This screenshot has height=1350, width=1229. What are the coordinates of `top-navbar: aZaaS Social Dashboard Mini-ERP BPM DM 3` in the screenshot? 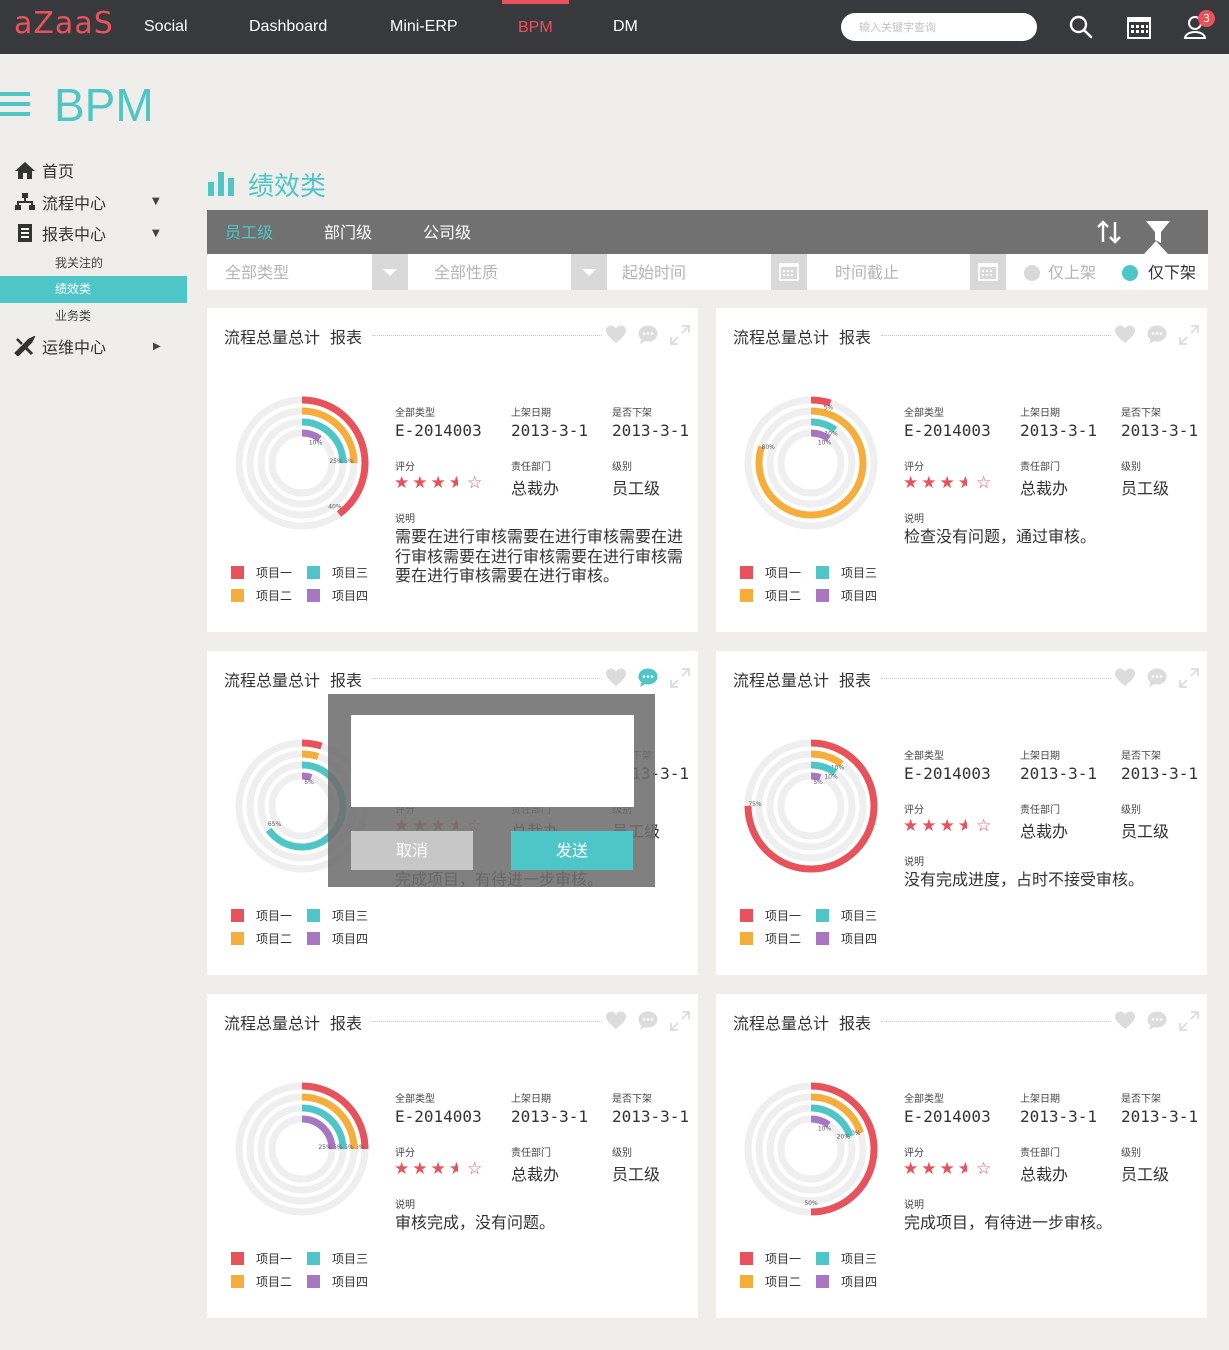 It's located at (614, 27).